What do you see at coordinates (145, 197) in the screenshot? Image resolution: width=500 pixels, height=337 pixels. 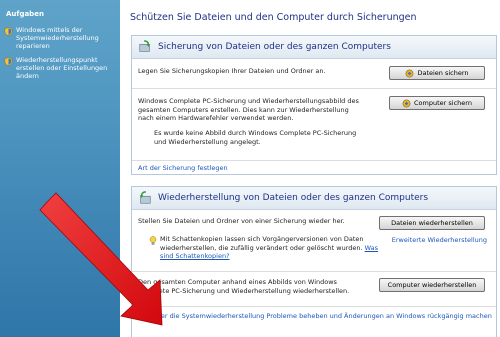 I see `restore-icon` at bounding box center [145, 197].